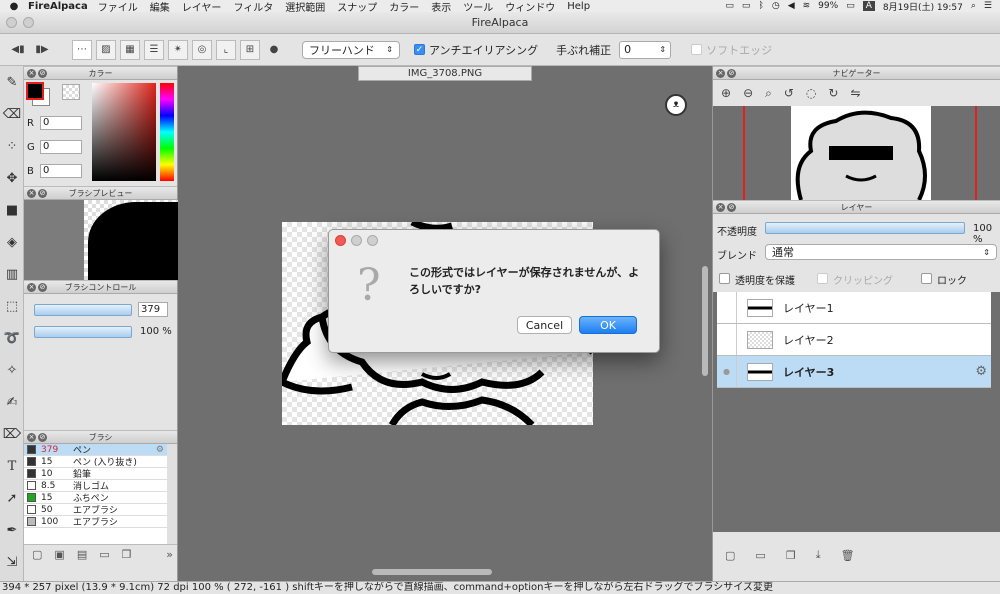  Describe the element at coordinates (697, 49) in the screenshot. I see `soft-edge-checkbox` at that location.